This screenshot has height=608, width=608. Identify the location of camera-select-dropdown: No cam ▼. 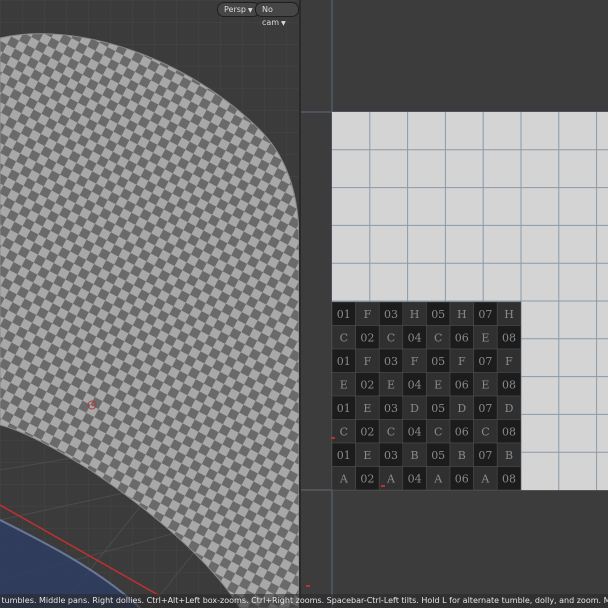
(277, 14).